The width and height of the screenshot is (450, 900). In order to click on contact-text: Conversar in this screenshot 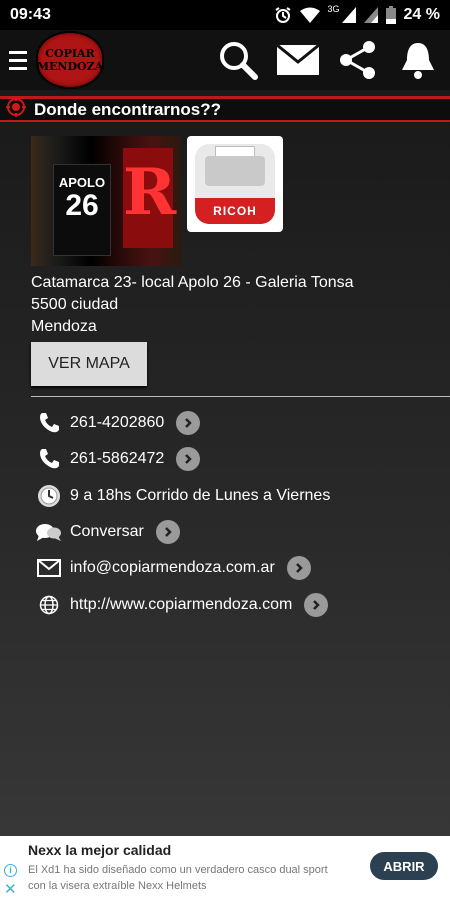, I will do `click(107, 532)`.